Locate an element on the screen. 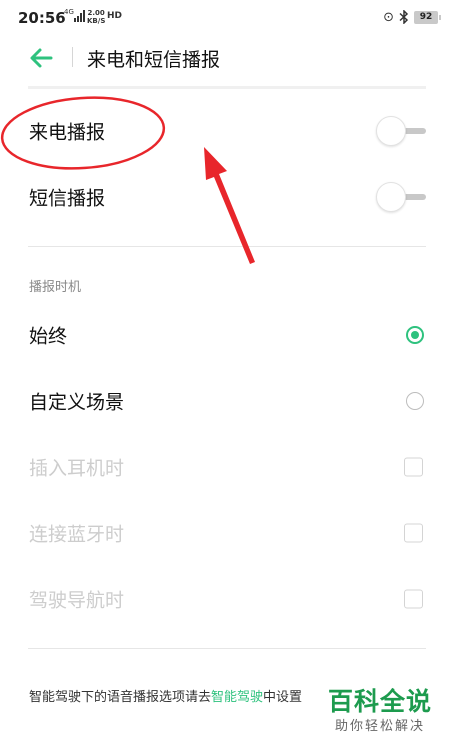 The height and width of the screenshot is (752, 454). sms-broadcast-label: 短信播报 is located at coordinates (67, 198).